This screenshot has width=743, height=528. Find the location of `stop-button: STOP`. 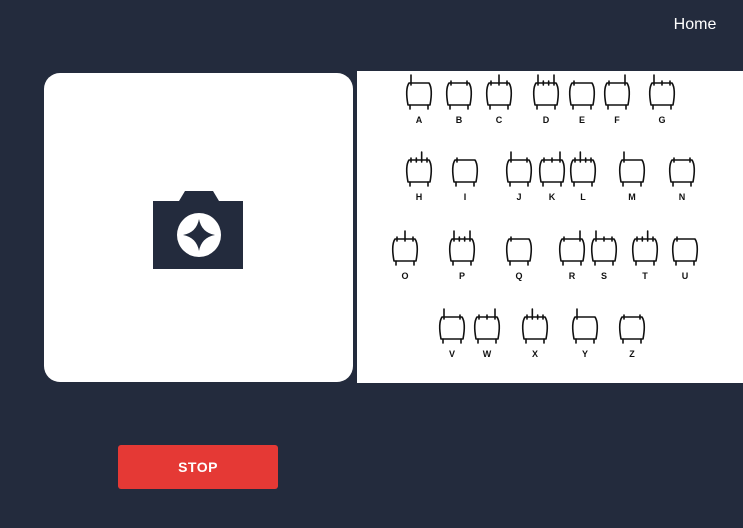

stop-button: STOP is located at coordinates (198, 467).